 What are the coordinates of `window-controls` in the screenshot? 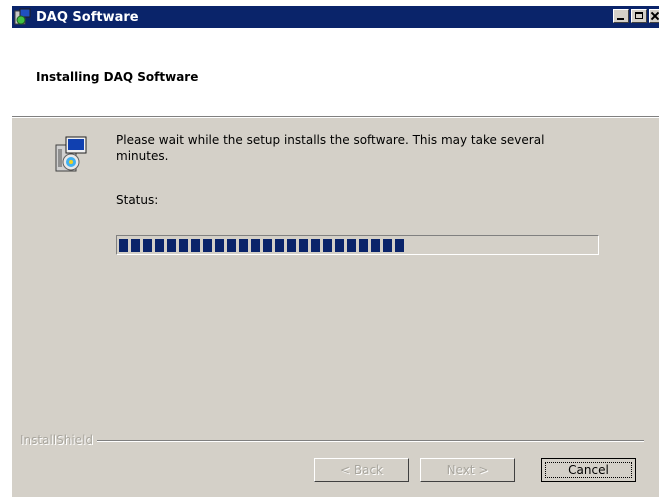 It's located at (636, 16).